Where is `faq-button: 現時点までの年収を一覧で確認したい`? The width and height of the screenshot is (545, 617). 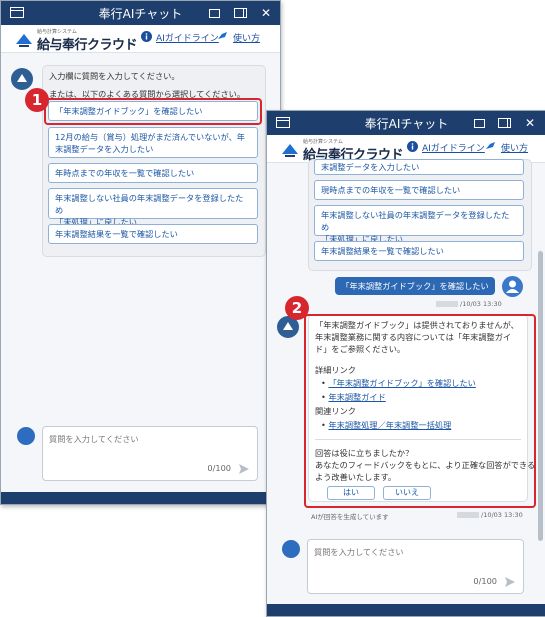 faq-button: 現時点までの年収を一覧で確認したい is located at coordinates (419, 190).